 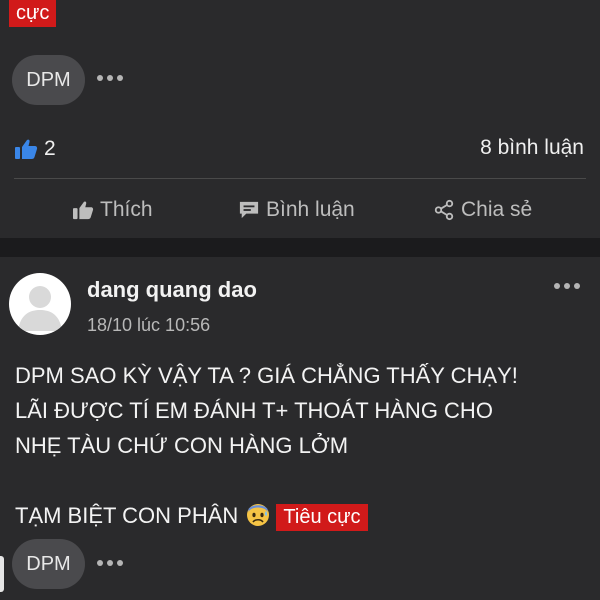 I want to click on default-avatar-icon, so click(x=40, y=304).